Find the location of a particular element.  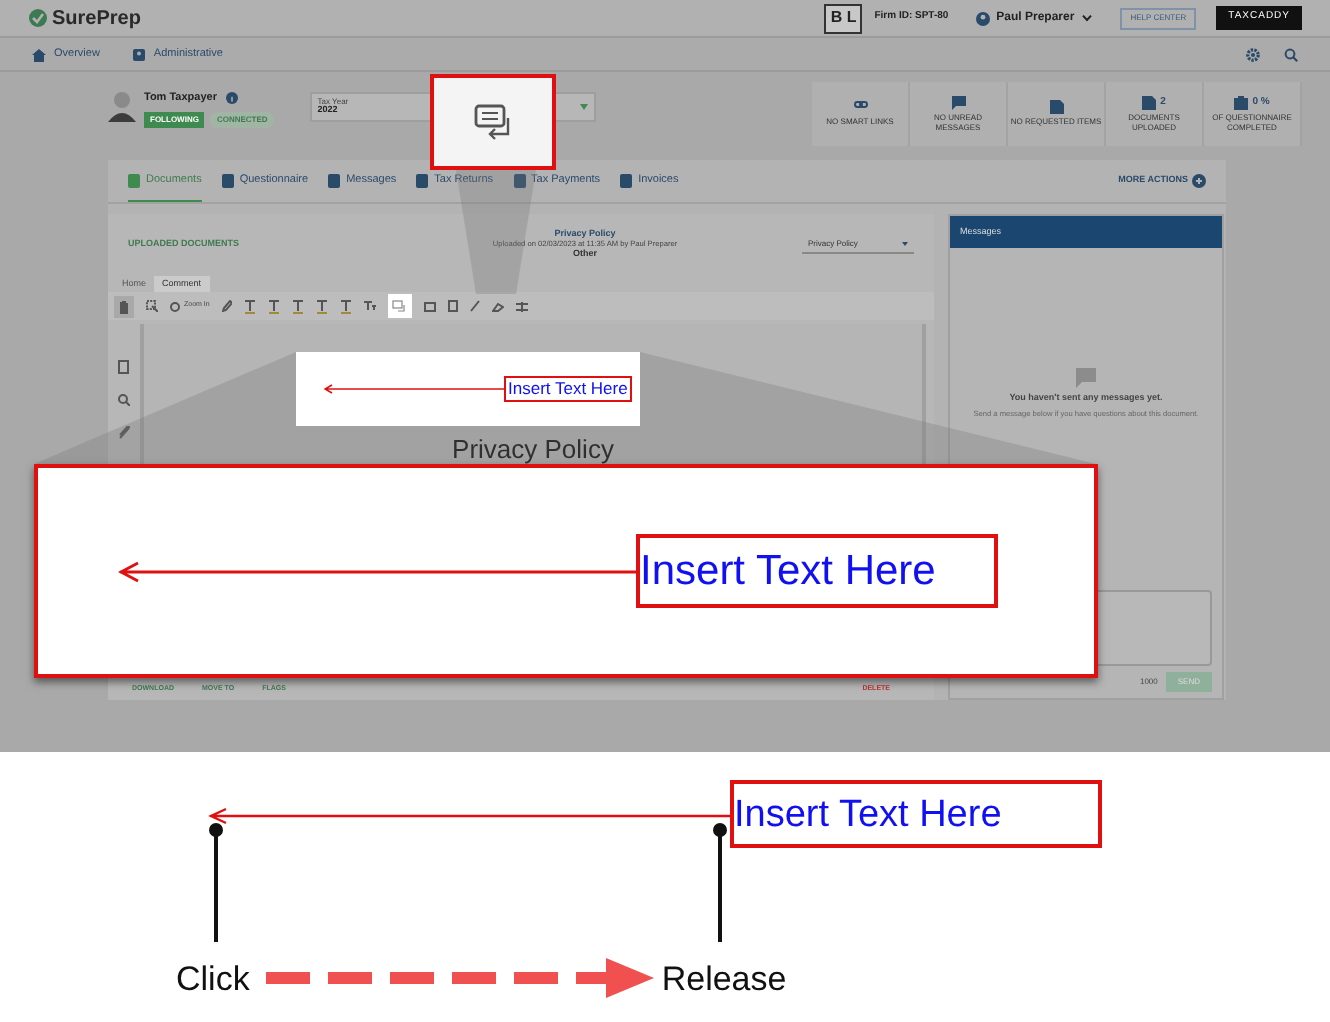

pencil-icon is located at coordinates (474, 306).